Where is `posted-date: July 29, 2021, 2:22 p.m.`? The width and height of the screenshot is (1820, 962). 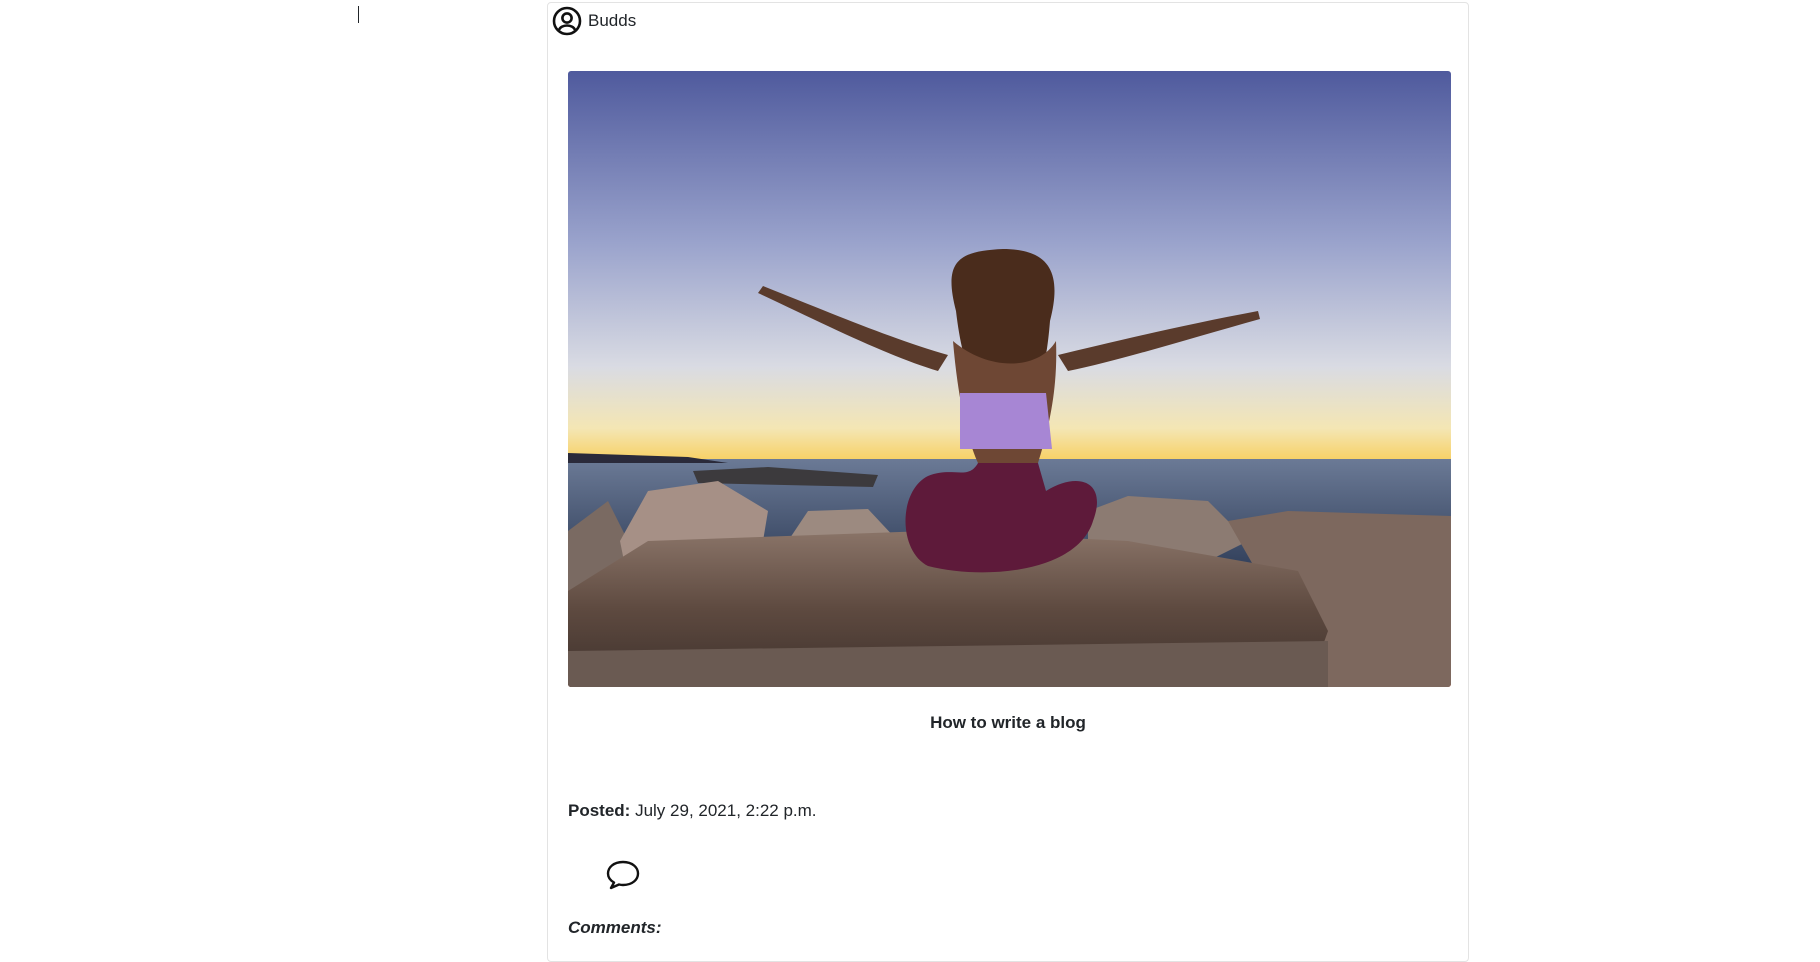 posted-date: July 29, 2021, 2:22 p.m. is located at coordinates (726, 810).